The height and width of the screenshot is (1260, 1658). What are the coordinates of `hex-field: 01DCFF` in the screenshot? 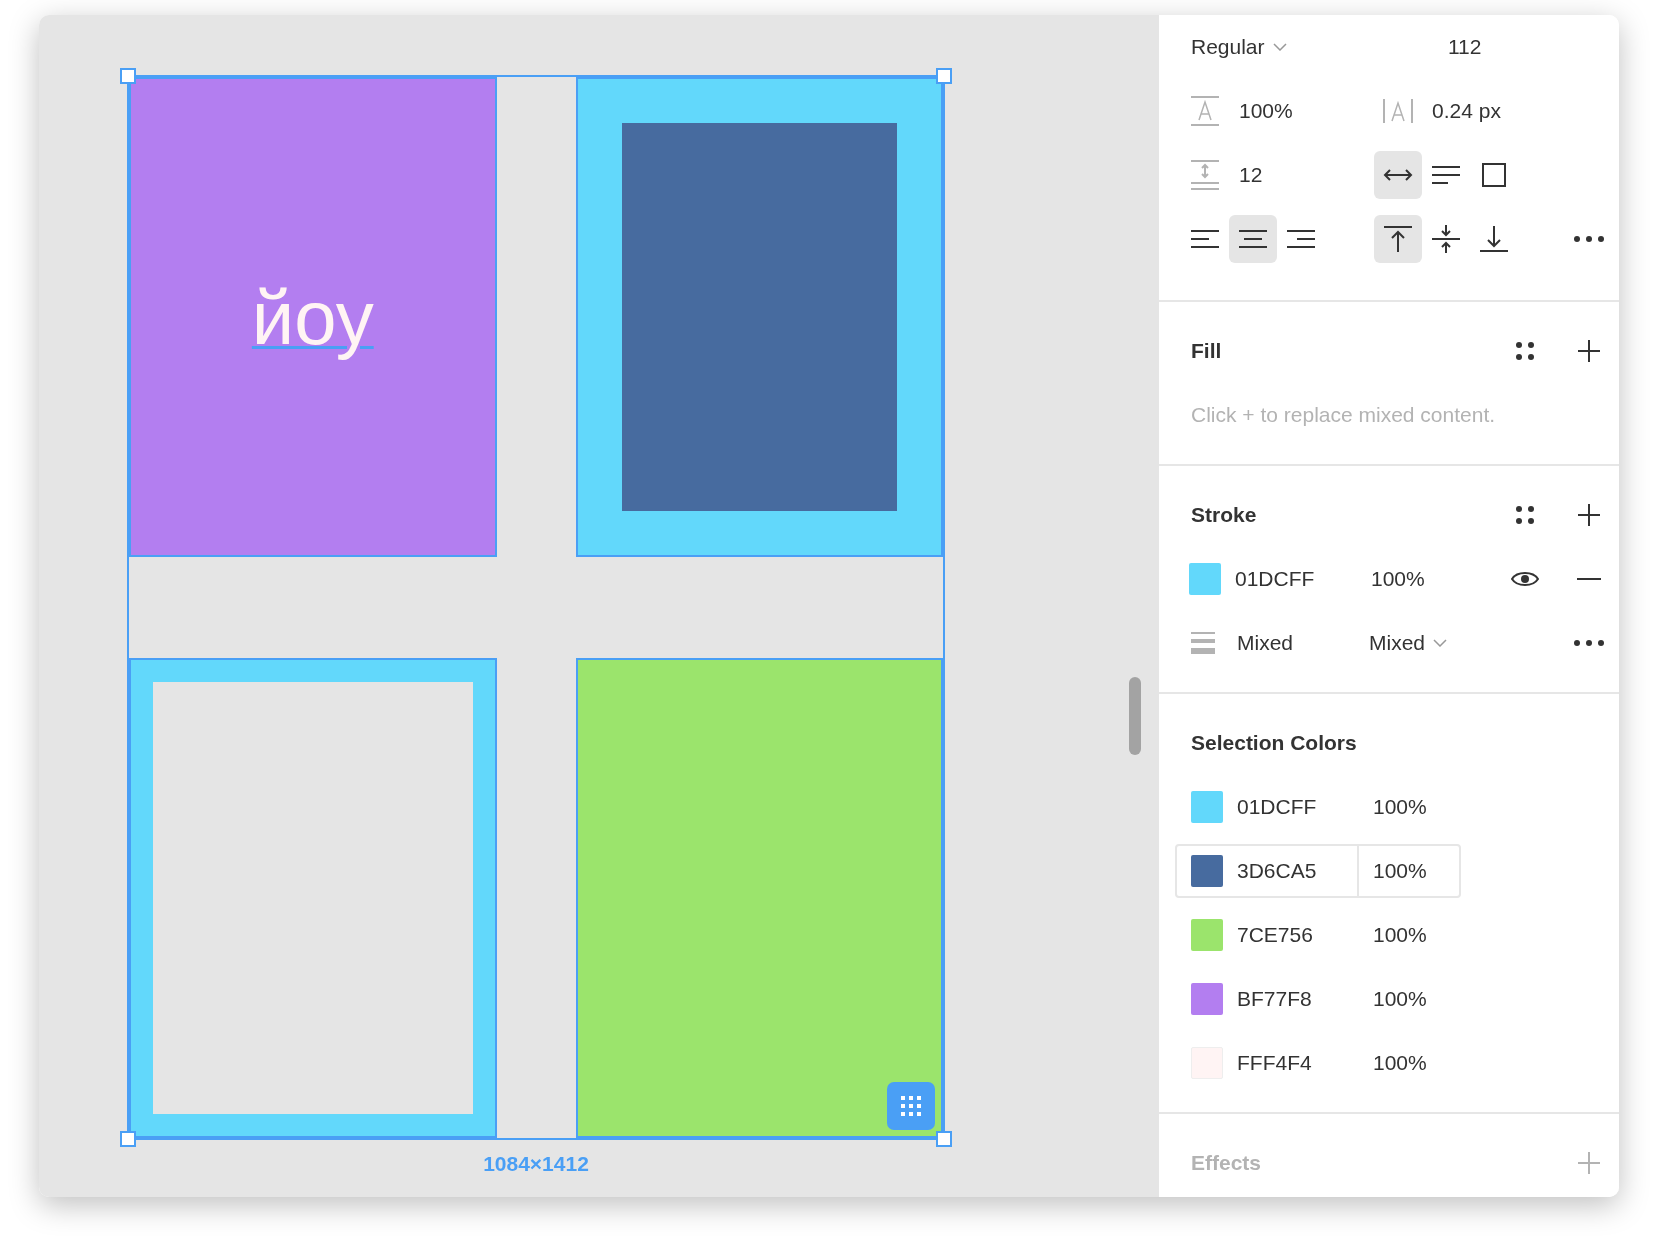 It's located at (1296, 579).